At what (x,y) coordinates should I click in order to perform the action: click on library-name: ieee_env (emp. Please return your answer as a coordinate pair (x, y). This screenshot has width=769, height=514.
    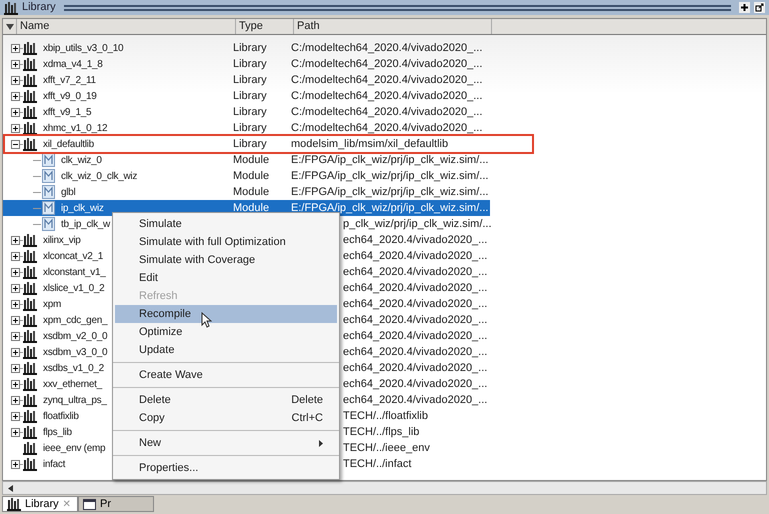
    Looking at the image, I should click on (74, 449).